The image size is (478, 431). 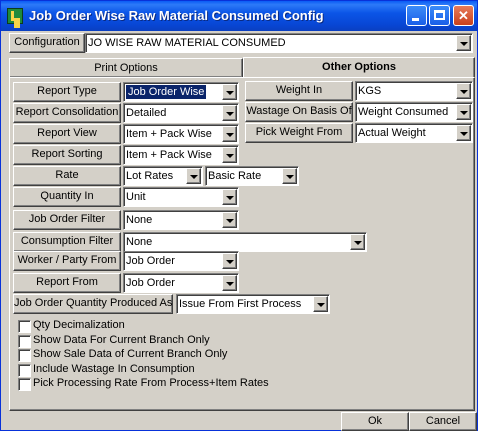 I want to click on wastage-basis-select: Weight Consumed, so click(x=414, y=112).